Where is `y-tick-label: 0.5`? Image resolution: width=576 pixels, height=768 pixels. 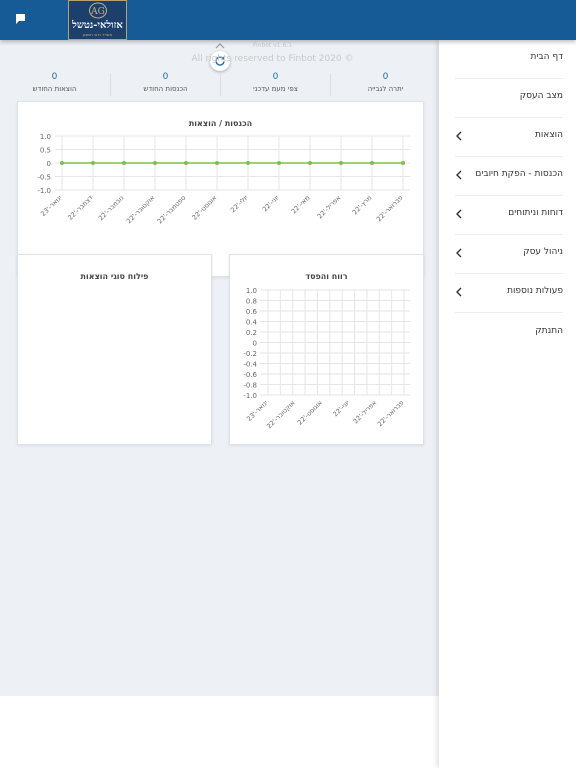
y-tick-label: 0.5 is located at coordinates (45, 151).